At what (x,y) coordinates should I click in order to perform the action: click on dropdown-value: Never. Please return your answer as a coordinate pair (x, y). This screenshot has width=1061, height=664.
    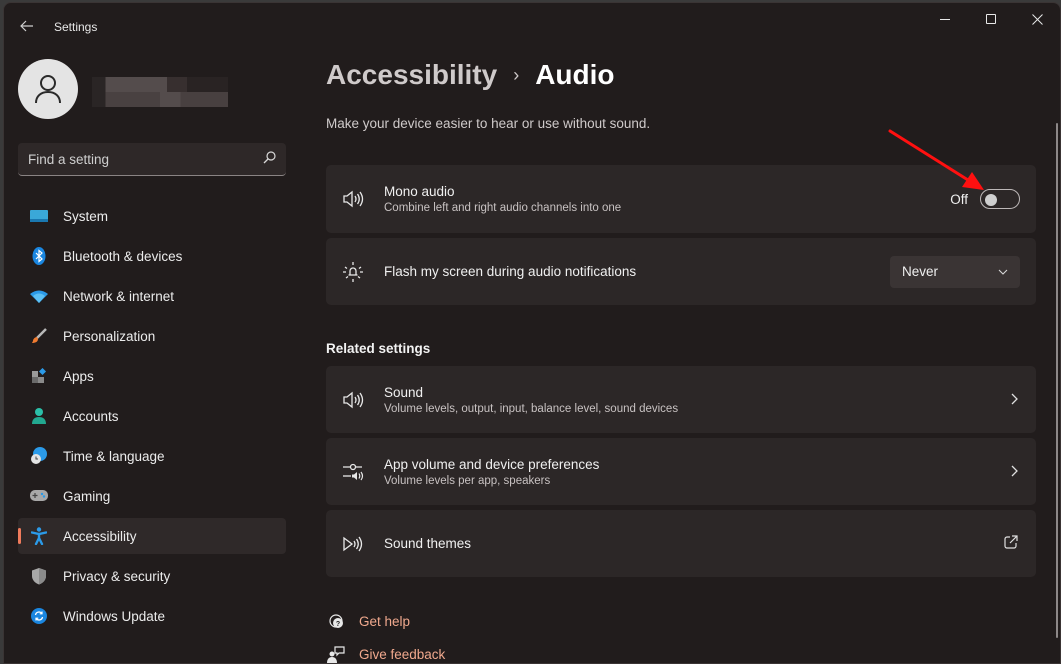
    Looking at the image, I should click on (920, 271).